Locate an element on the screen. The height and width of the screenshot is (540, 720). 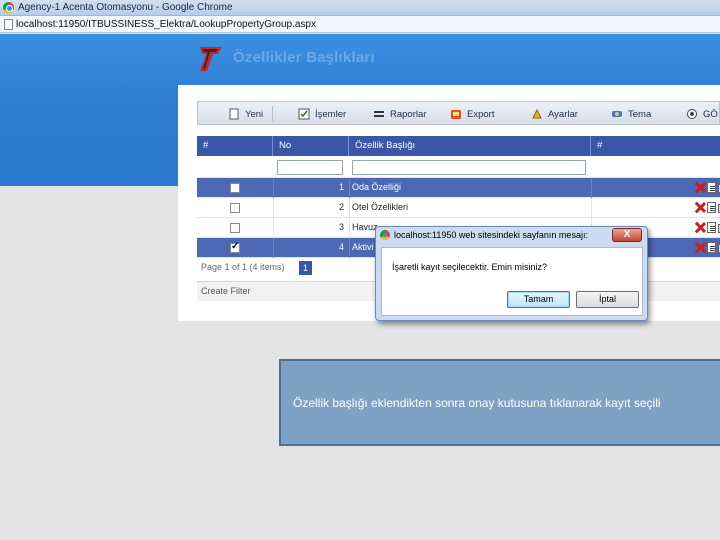
toolbar-separator is located at coordinates (272, 113).